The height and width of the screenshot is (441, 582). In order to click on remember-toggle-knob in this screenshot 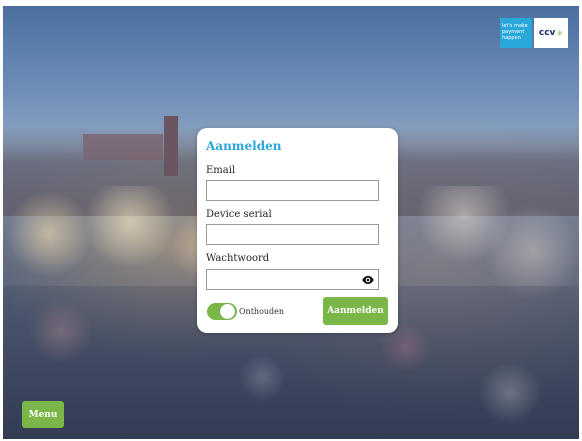, I will do `click(227, 311)`.